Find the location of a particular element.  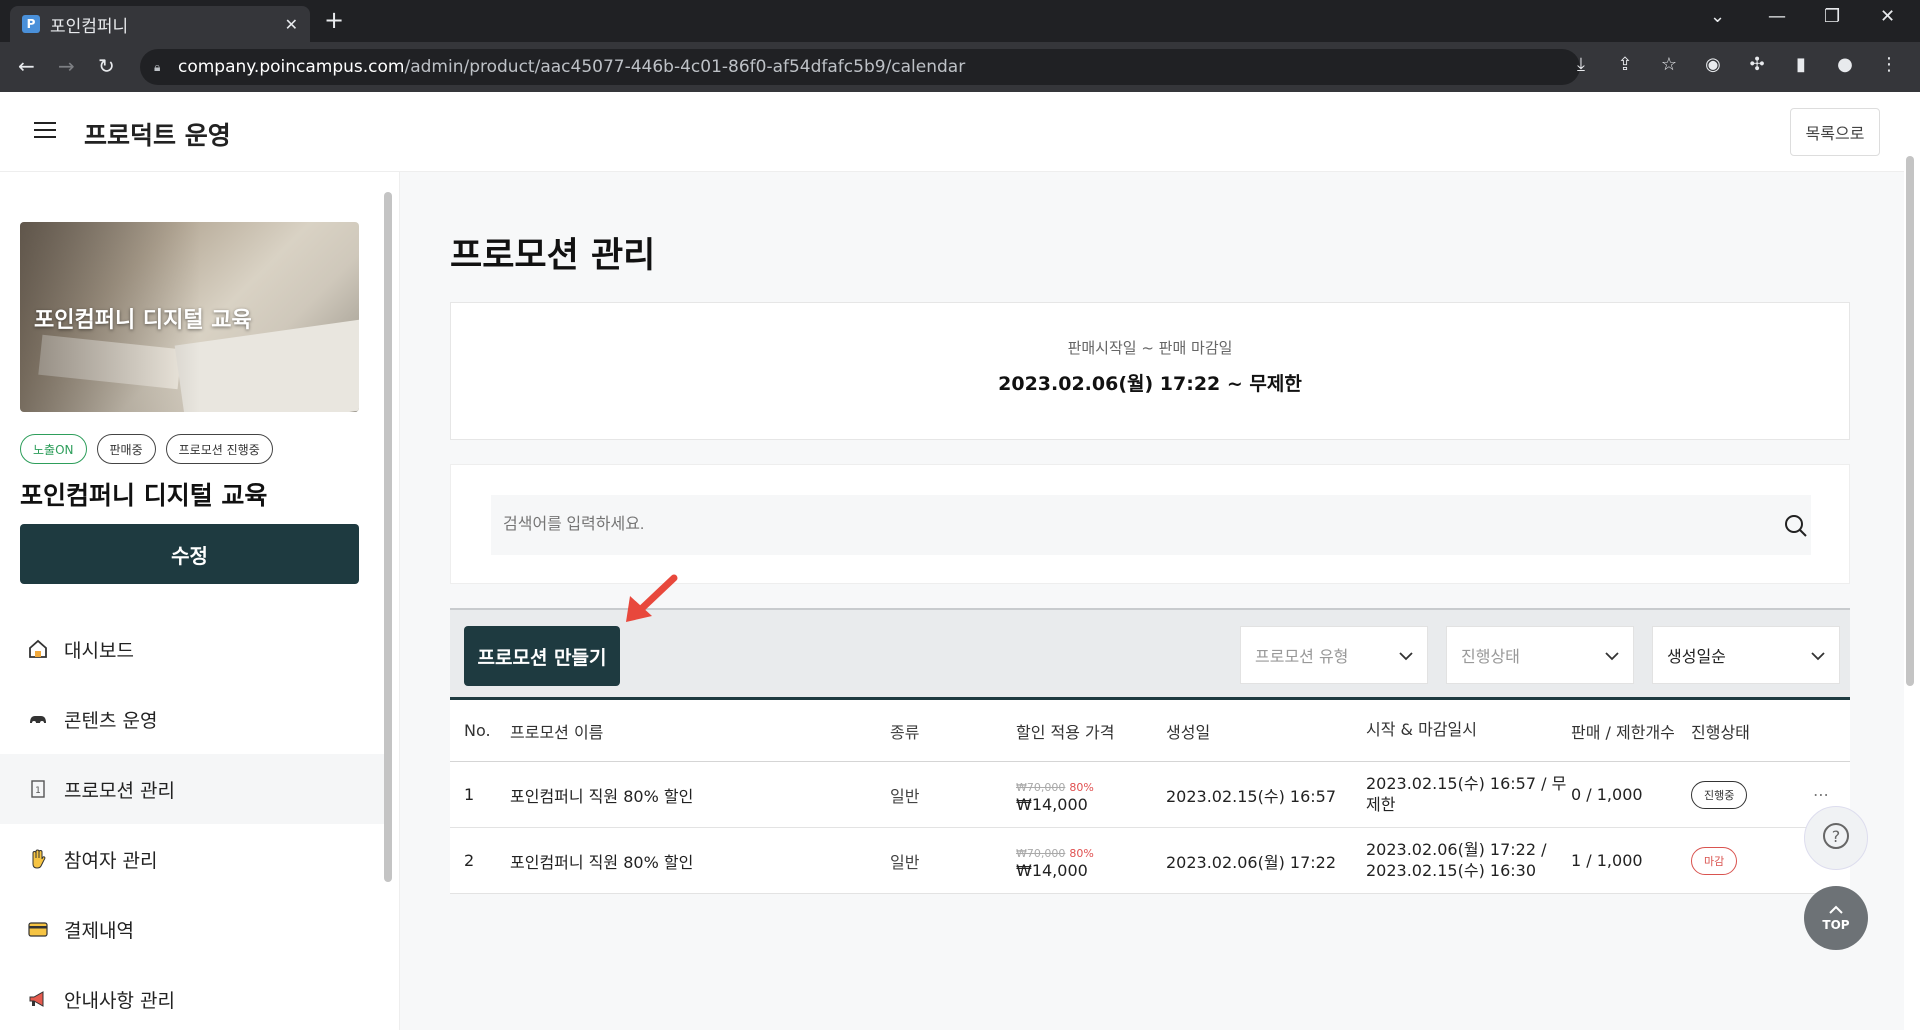

close-tab-icon: ✕ is located at coordinates (291, 24).